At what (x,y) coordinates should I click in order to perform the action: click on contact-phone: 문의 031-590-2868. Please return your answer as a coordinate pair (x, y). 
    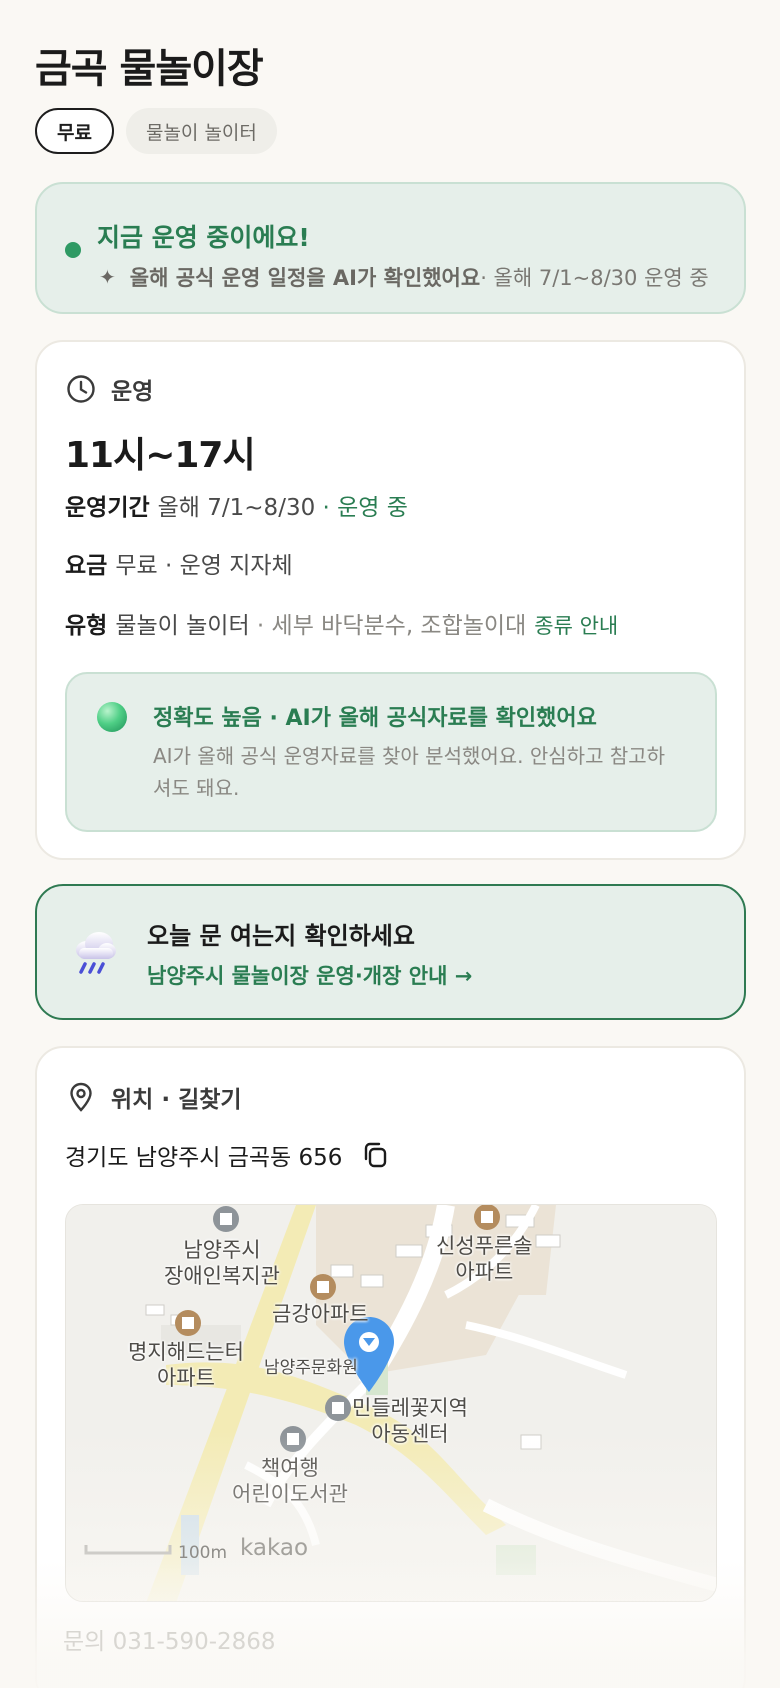
    Looking at the image, I should click on (169, 1639).